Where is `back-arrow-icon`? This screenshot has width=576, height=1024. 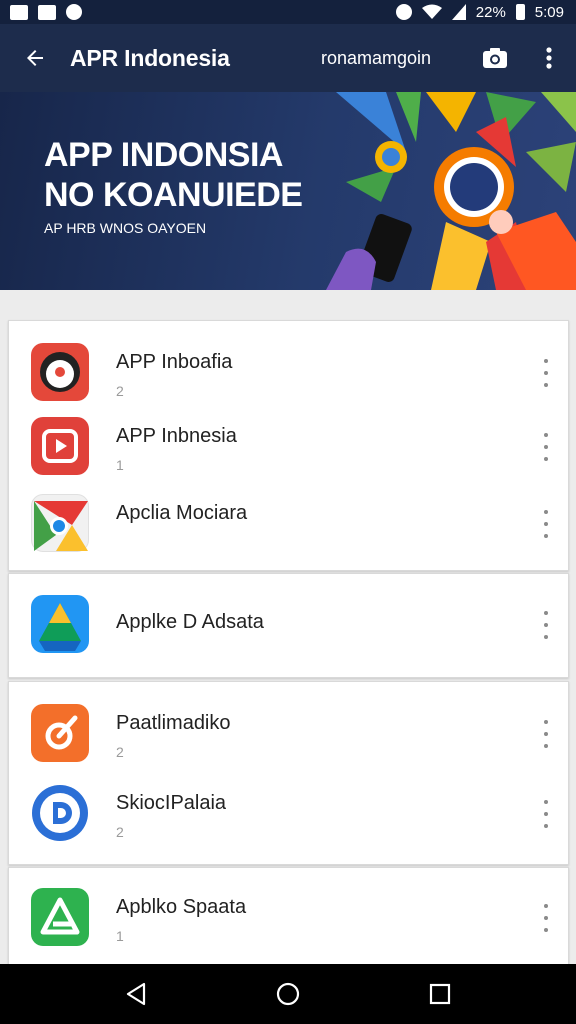
back-arrow-icon is located at coordinates (35, 58).